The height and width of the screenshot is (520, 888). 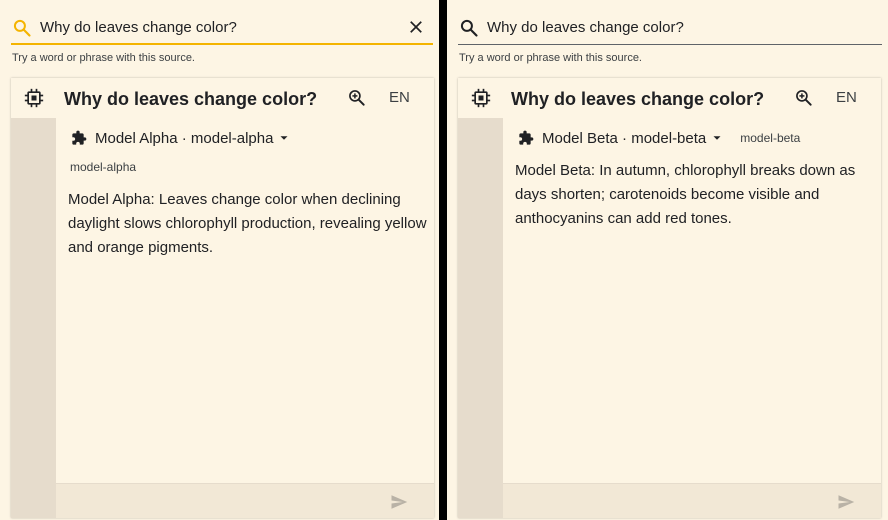 What do you see at coordinates (184, 138) in the screenshot?
I see `model-name: Model Alpha · model-alpha` at bounding box center [184, 138].